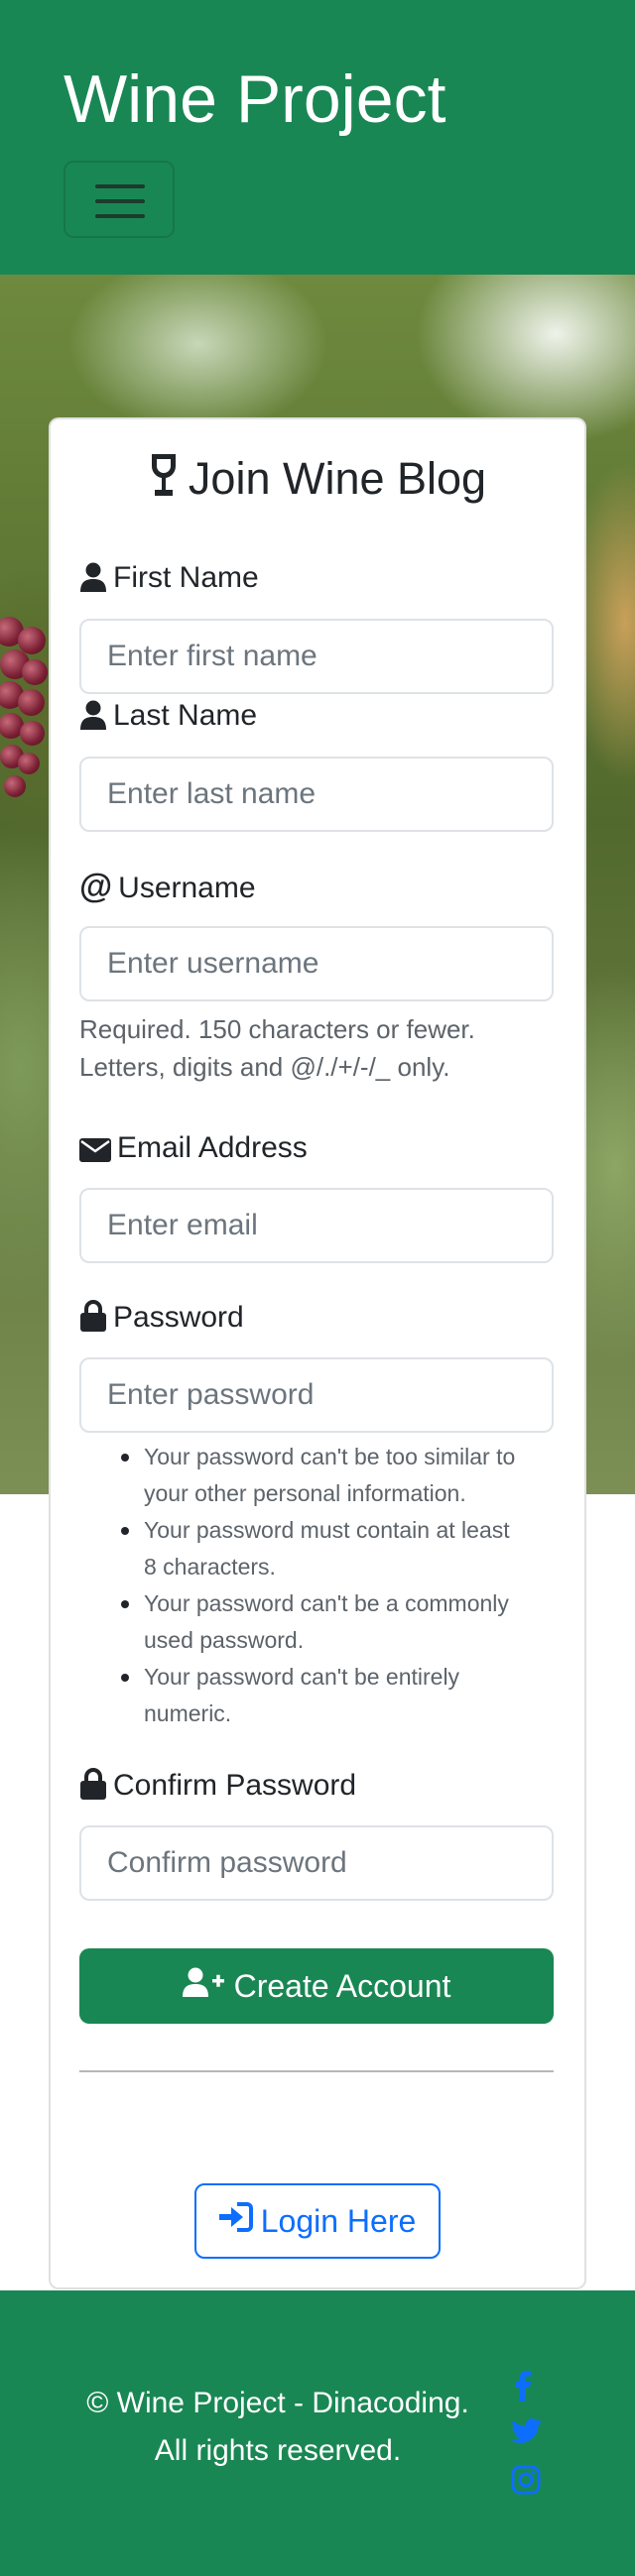 The image size is (635, 2576). Describe the element at coordinates (316, 1986) in the screenshot. I see `create-account-button: Create Account` at that location.